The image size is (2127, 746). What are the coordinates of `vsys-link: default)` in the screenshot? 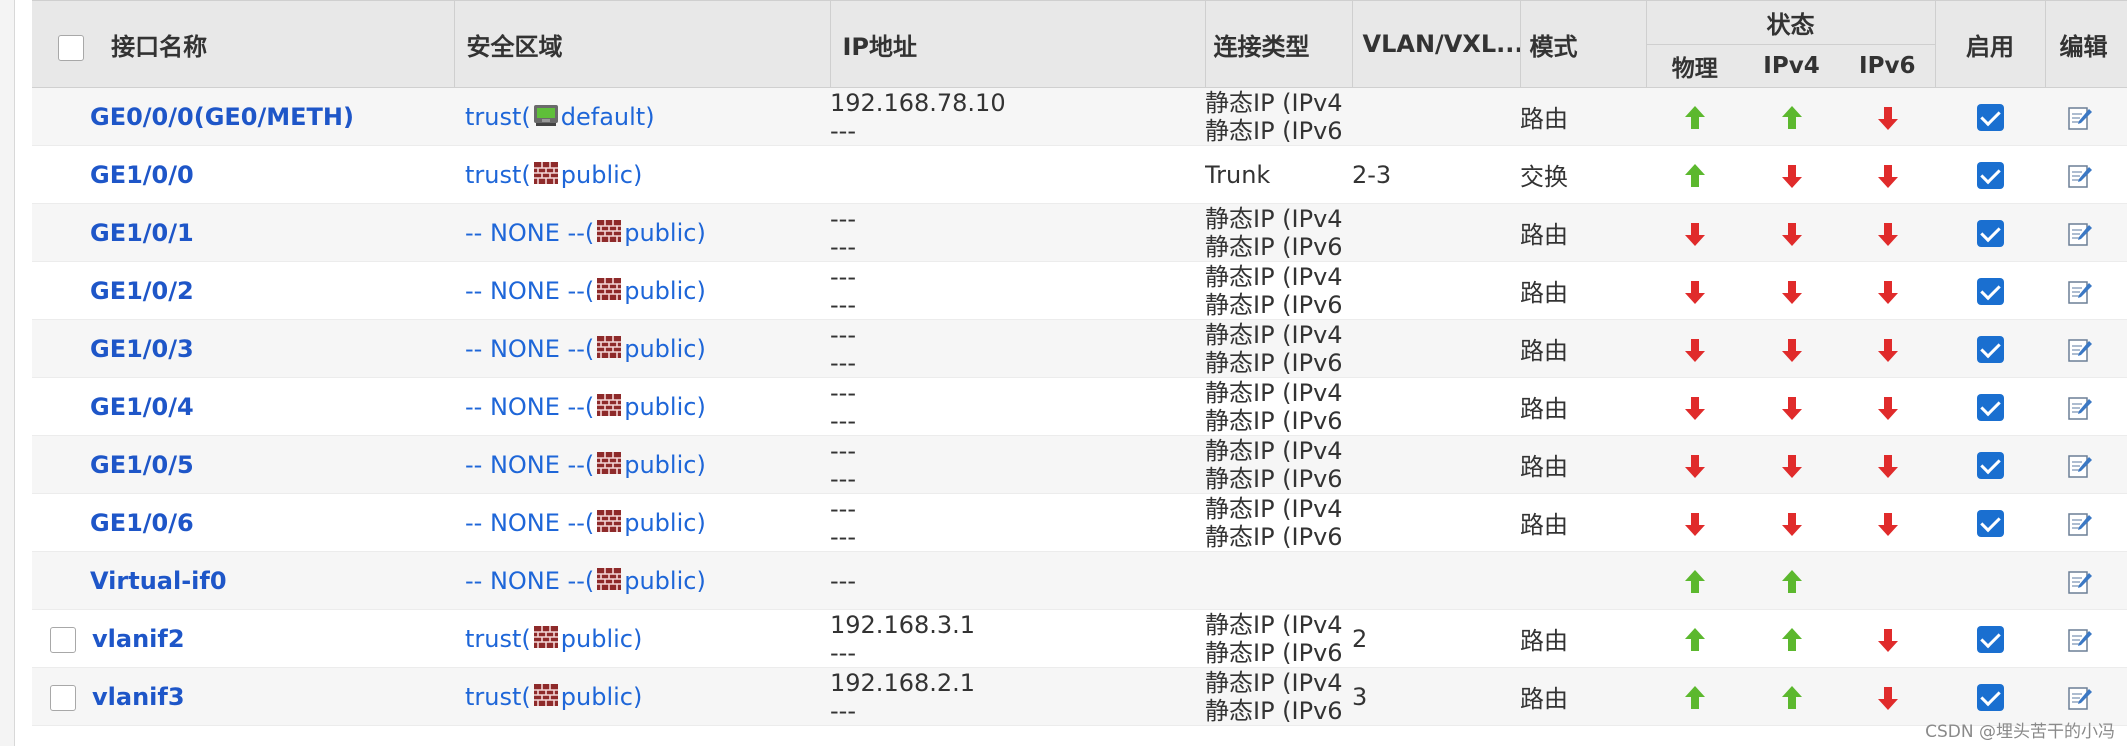 It's located at (608, 117).